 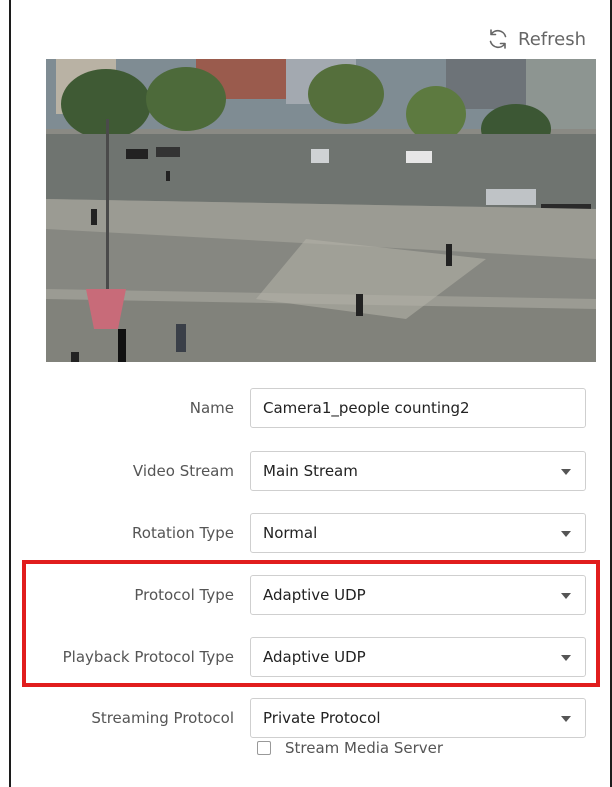 I want to click on playback-protocol-type-label: Playback Protocol Type, so click(x=148, y=657).